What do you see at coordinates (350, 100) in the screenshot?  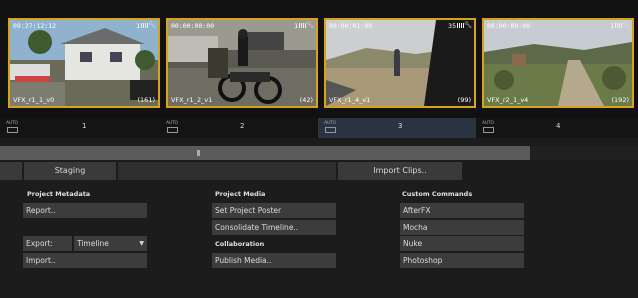 I see `clip-name: VFX_r1_4_v1` at bounding box center [350, 100].